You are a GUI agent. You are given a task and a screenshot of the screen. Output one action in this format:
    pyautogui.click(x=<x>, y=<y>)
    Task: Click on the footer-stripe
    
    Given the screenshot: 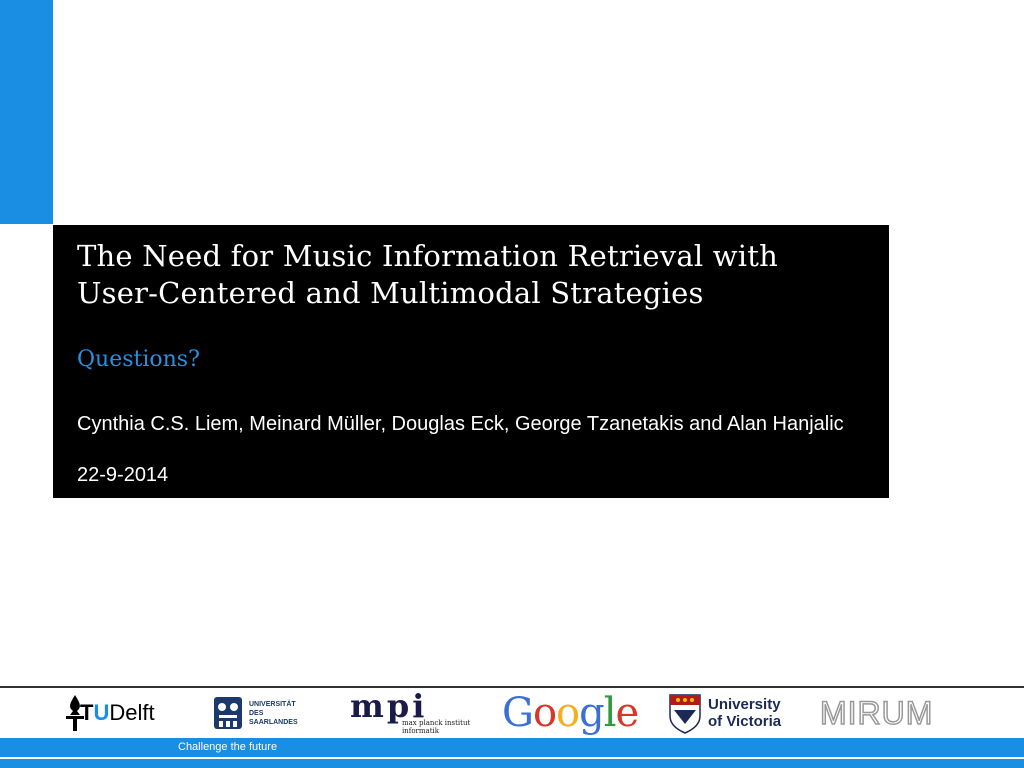 What is the action you would take?
    pyautogui.click(x=512, y=758)
    